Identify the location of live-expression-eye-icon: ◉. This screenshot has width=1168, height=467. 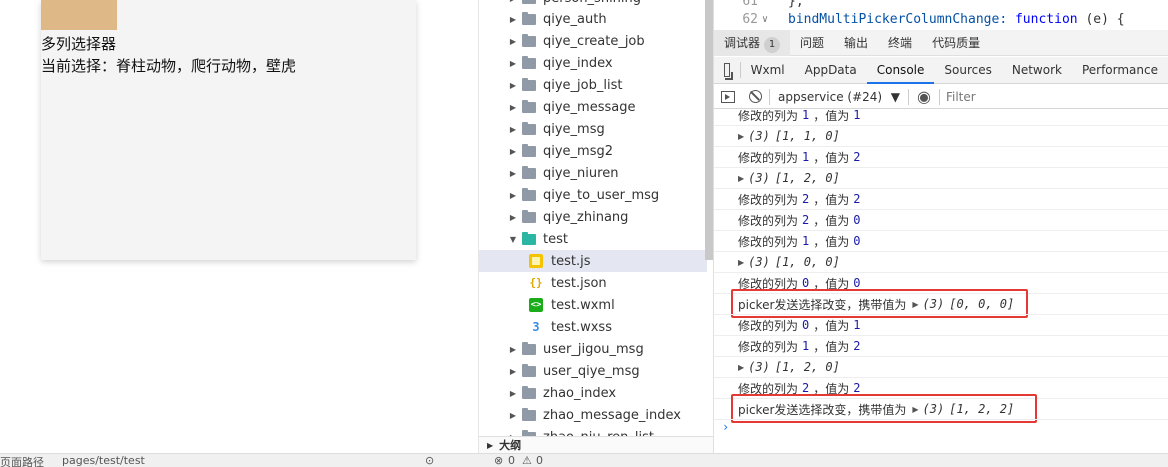
(924, 96).